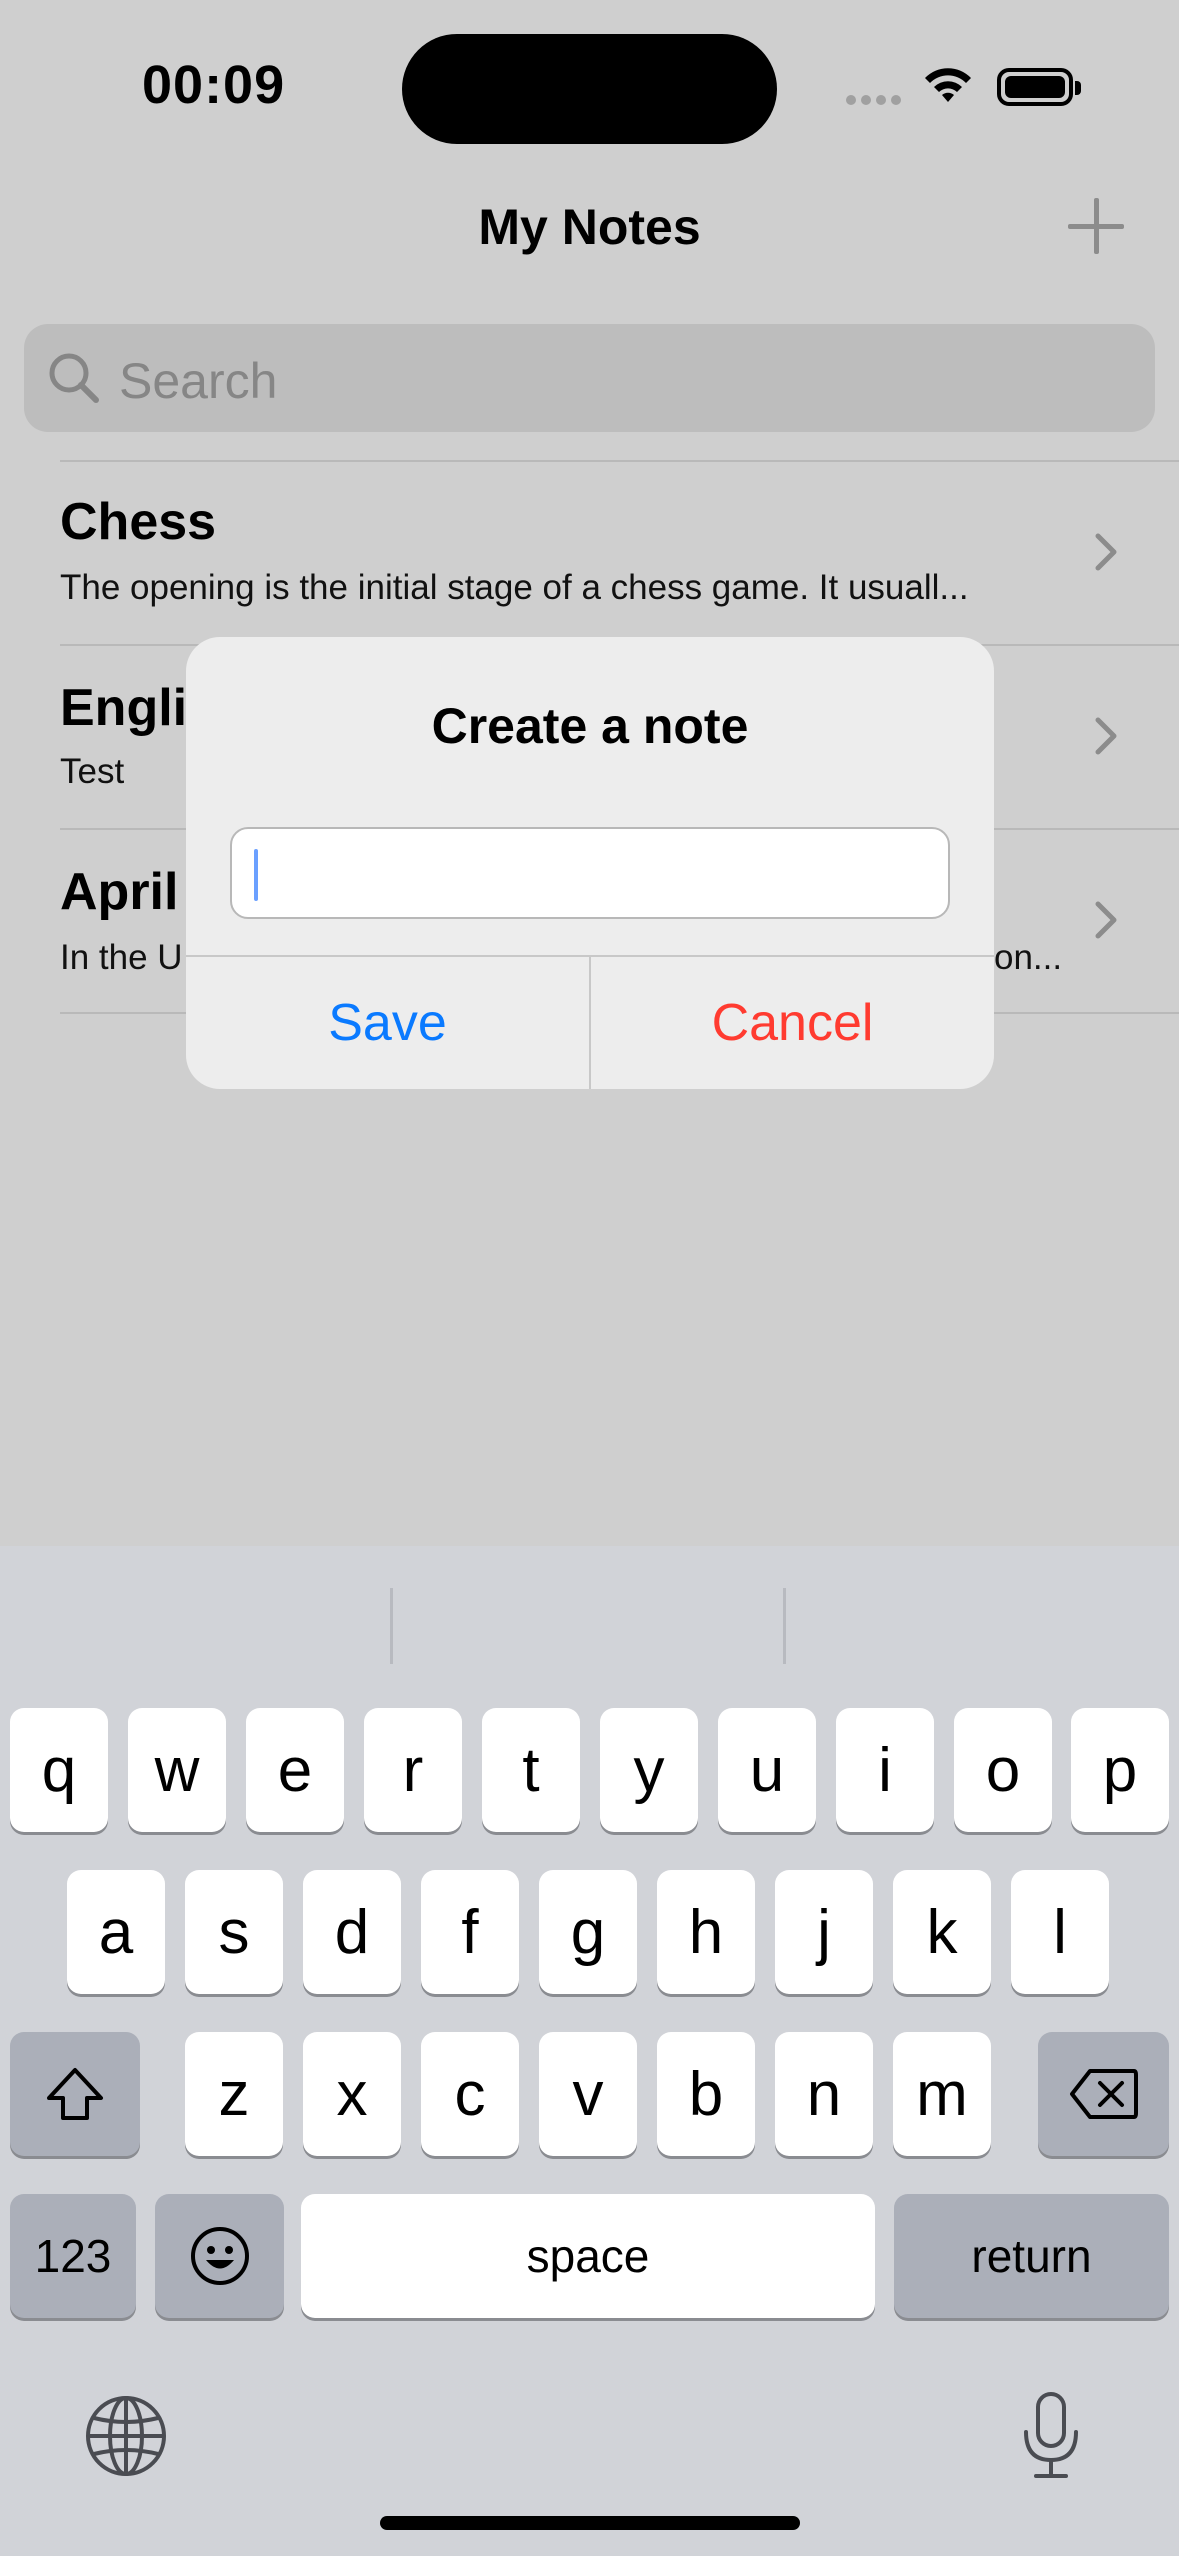 Image resolution: width=1179 pixels, height=2556 pixels. Describe the element at coordinates (589, 227) in the screenshot. I see `page-title: My Notes` at that location.